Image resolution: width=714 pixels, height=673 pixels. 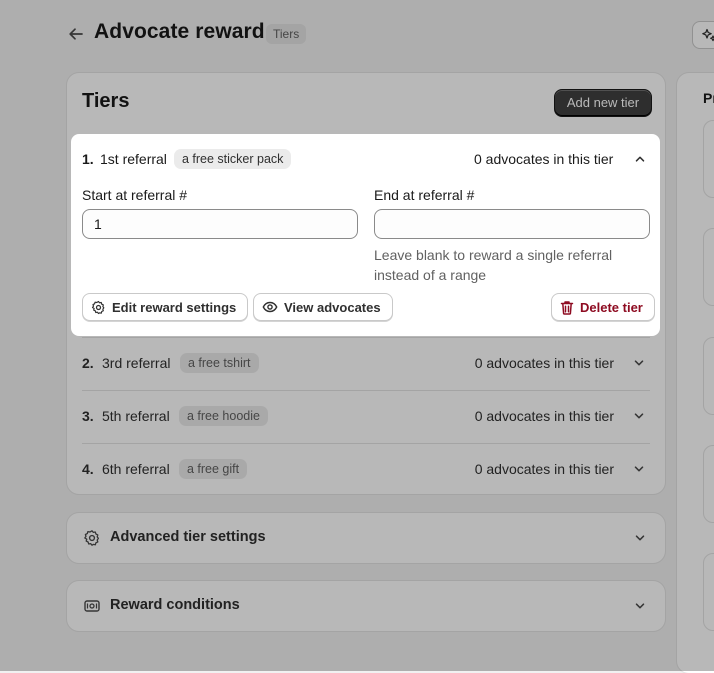 I want to click on chevron-up-icon, so click(x=640, y=159).